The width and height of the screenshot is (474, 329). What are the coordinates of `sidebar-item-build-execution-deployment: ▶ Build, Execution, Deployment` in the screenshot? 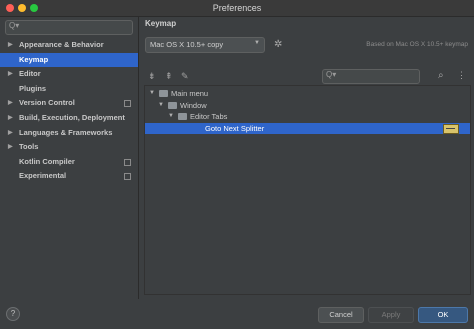 It's located at (69, 118).